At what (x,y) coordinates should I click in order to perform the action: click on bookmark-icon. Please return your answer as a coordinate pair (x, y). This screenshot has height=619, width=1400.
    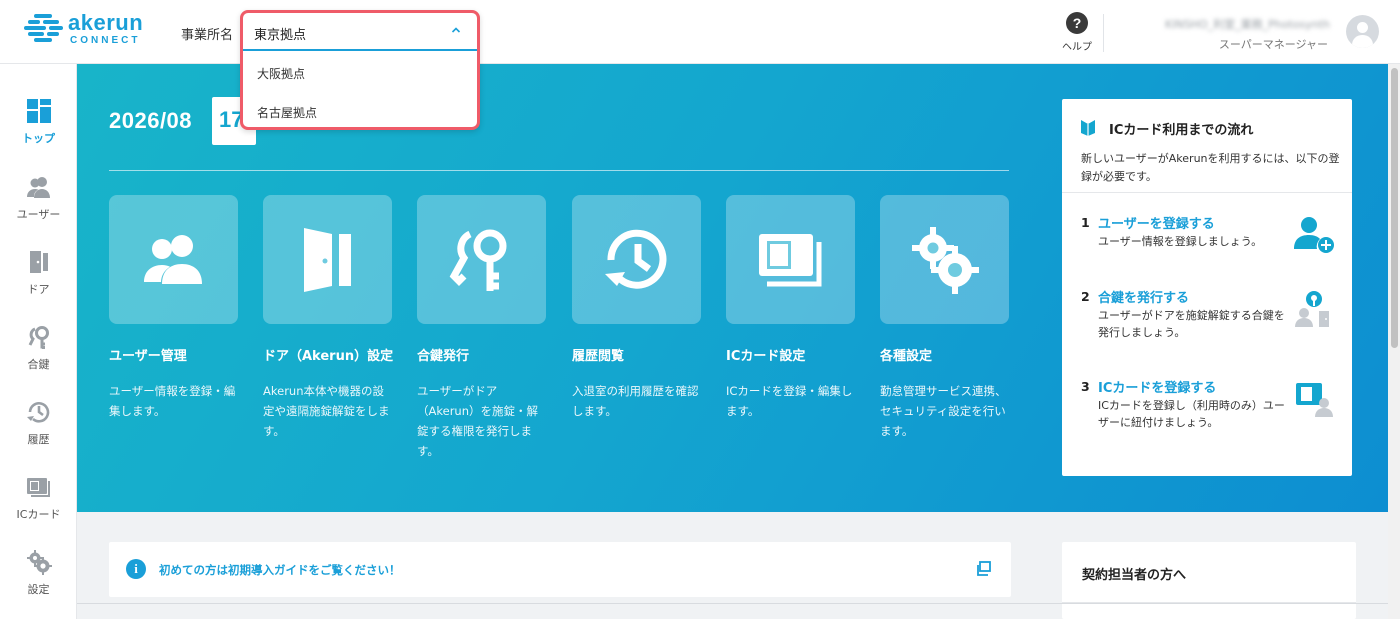
    Looking at the image, I should click on (1088, 128).